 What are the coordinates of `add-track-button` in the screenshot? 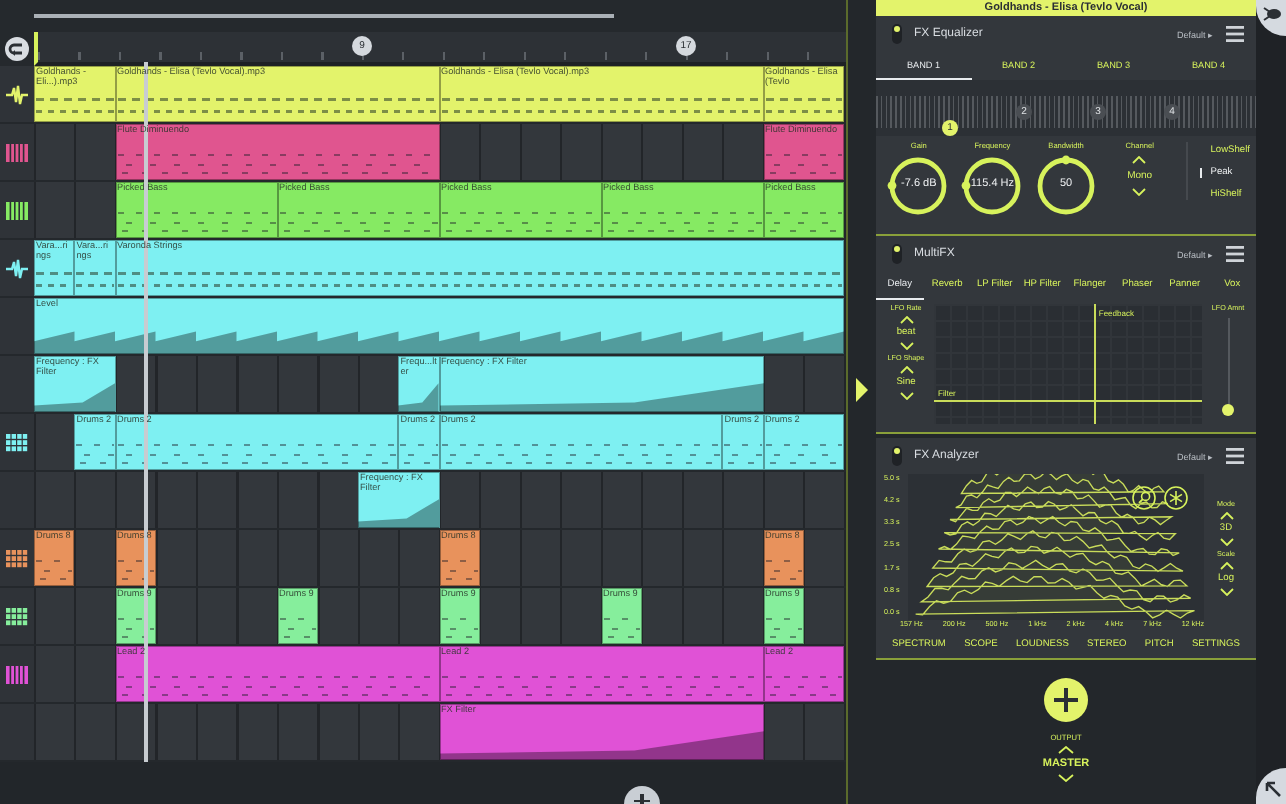 It's located at (642, 795).